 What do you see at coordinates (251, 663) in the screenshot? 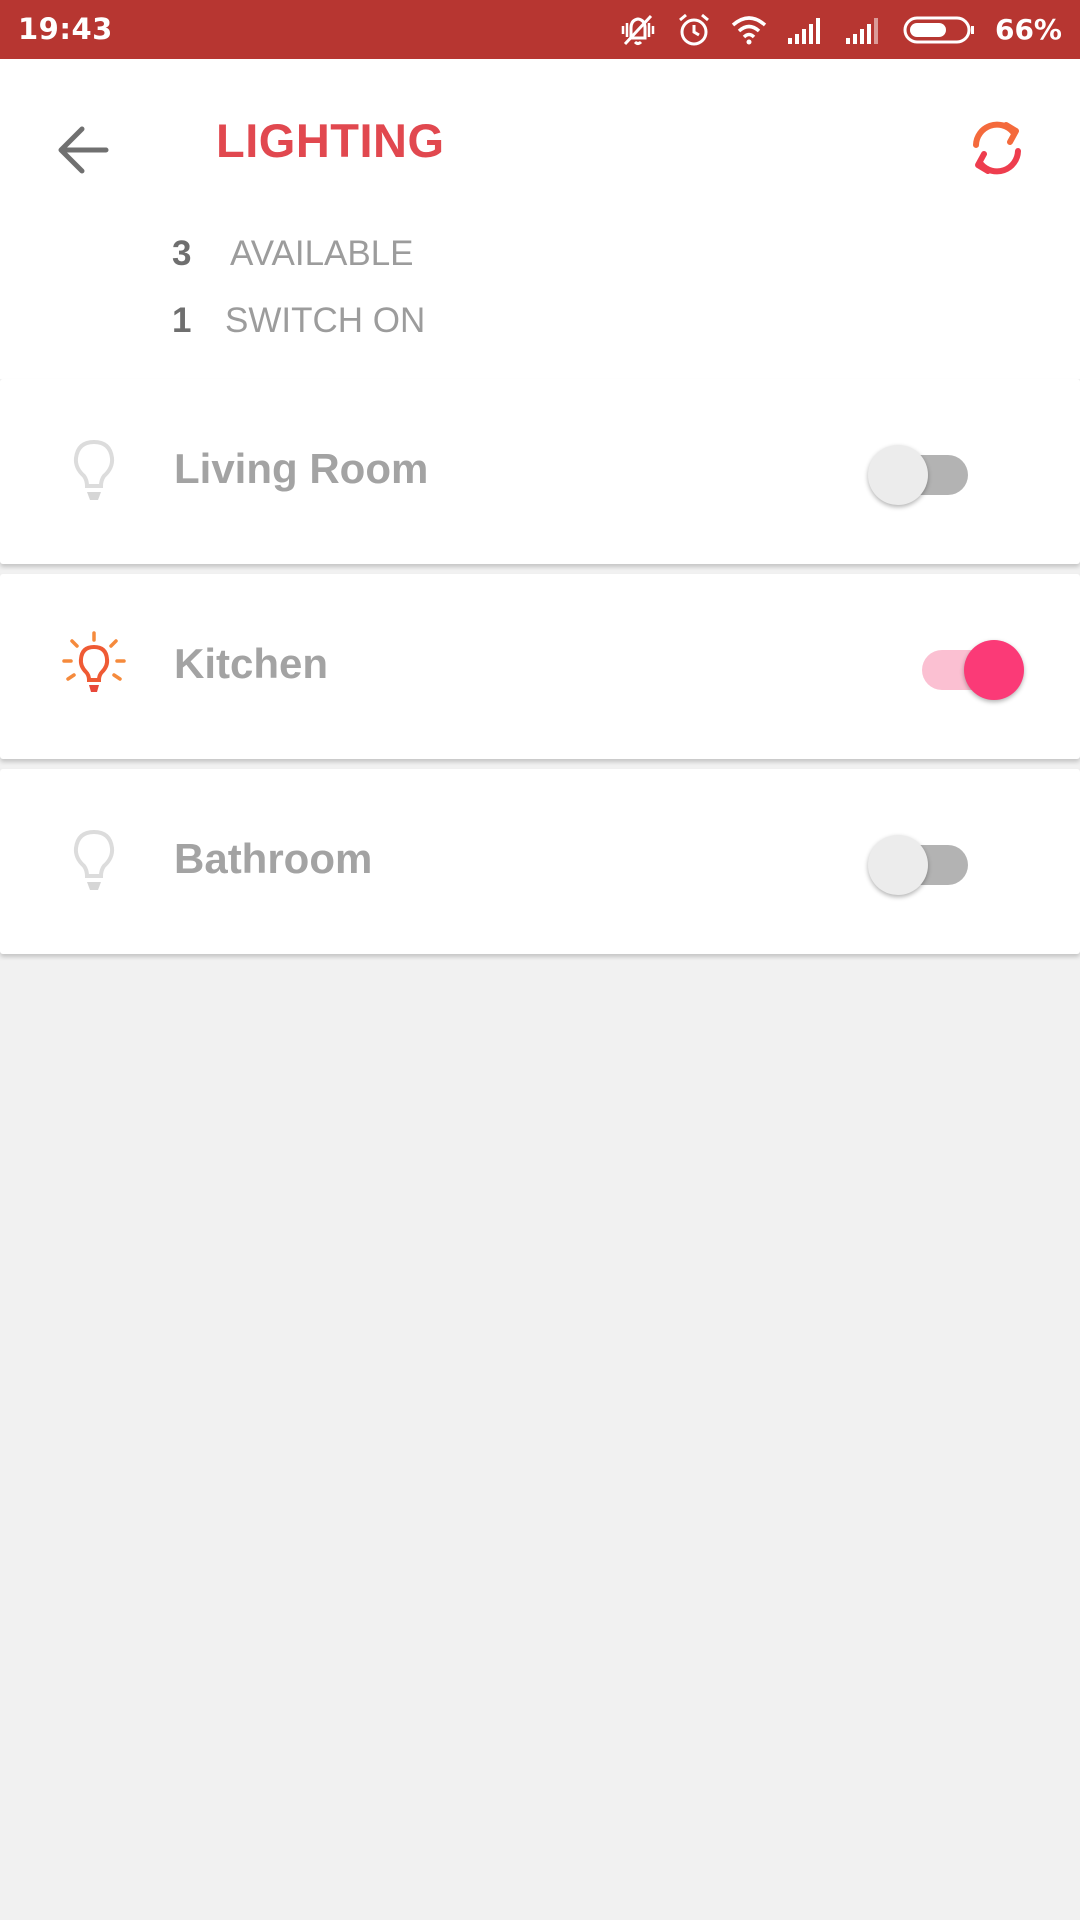
I see `light-name: Kitchen` at bounding box center [251, 663].